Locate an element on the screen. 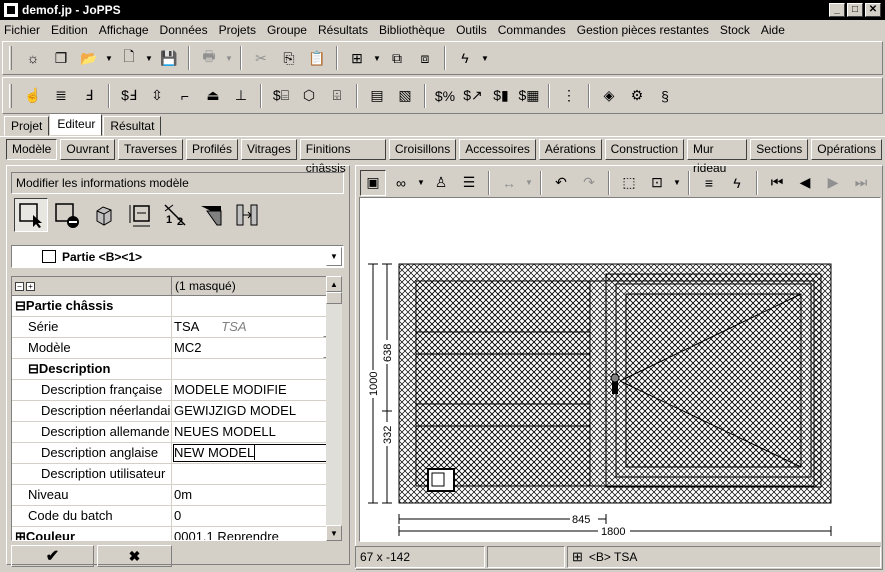 The height and width of the screenshot is (572, 885). property-row: Description utilisateur is located at coordinates (176, 474).